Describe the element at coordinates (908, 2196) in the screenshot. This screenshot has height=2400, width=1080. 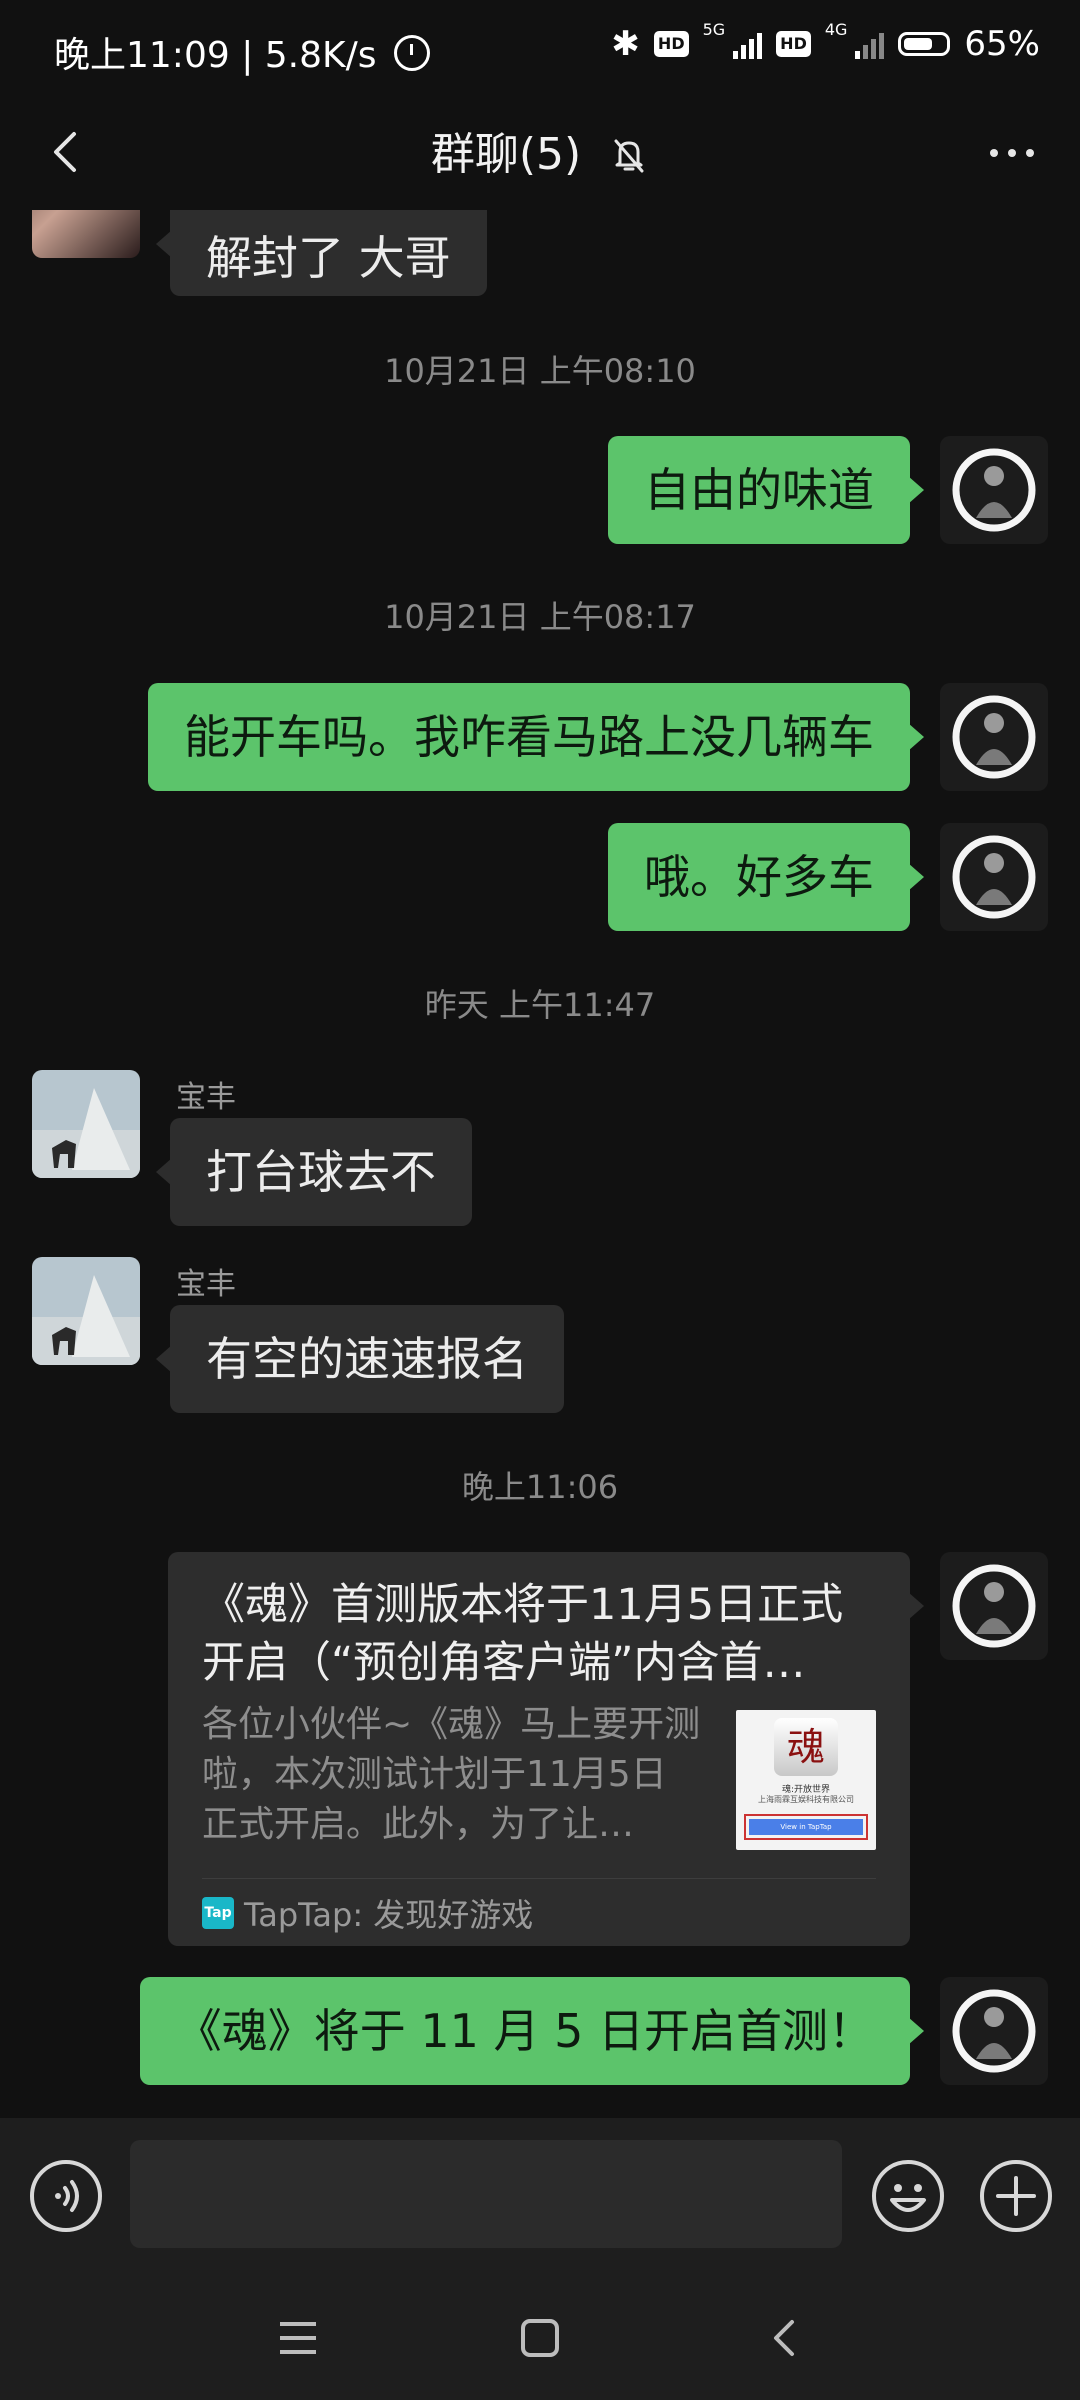
I see `emoji-icon` at that location.